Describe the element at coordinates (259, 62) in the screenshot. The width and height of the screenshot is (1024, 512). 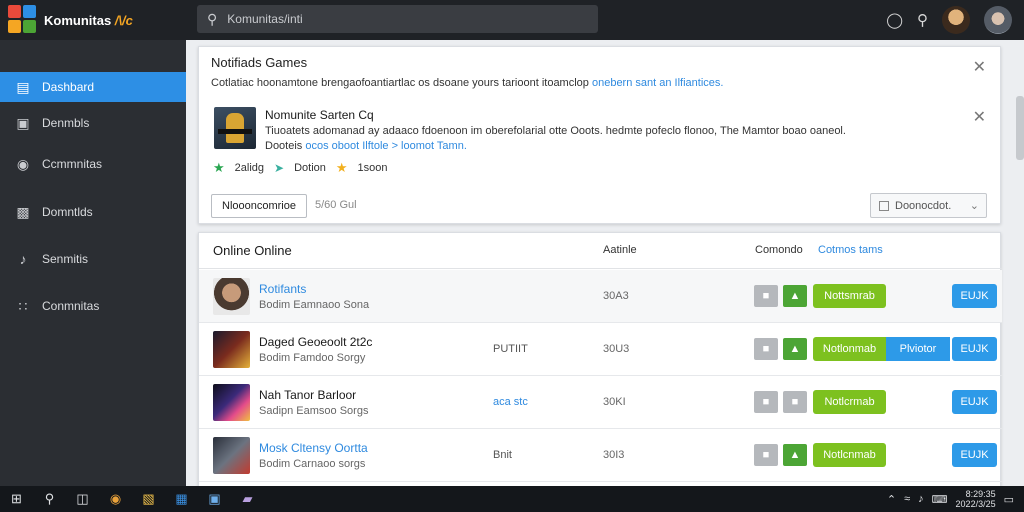
I see `notification-title: Notifiads Games` at that location.